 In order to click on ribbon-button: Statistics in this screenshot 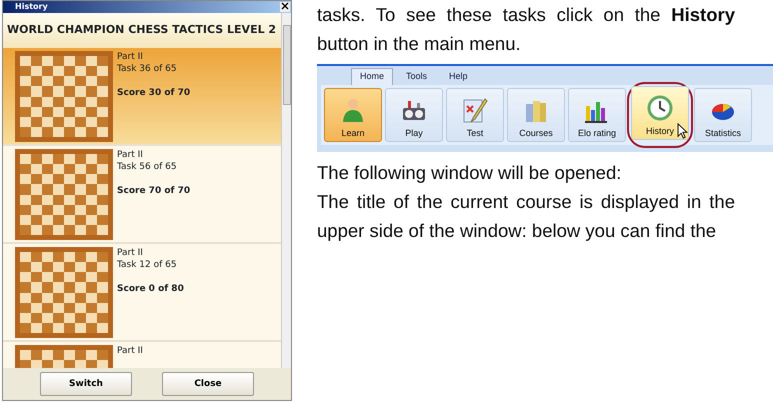, I will do `click(723, 115)`.